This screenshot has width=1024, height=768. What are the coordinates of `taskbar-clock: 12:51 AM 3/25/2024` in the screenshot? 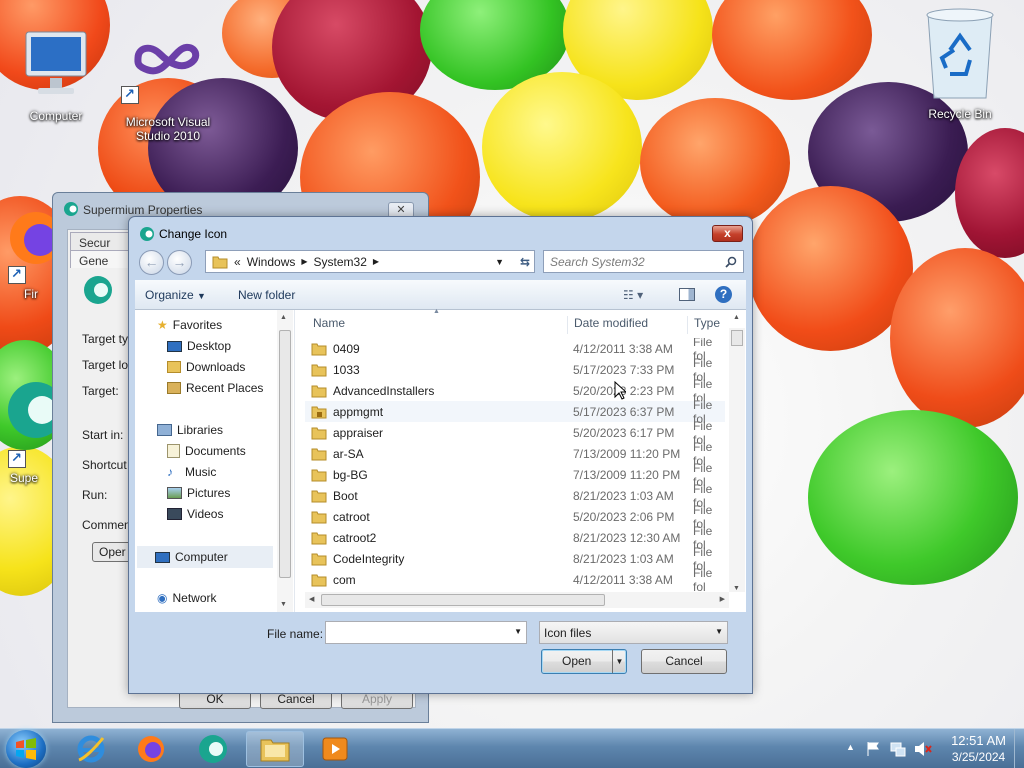 It's located at (978, 749).